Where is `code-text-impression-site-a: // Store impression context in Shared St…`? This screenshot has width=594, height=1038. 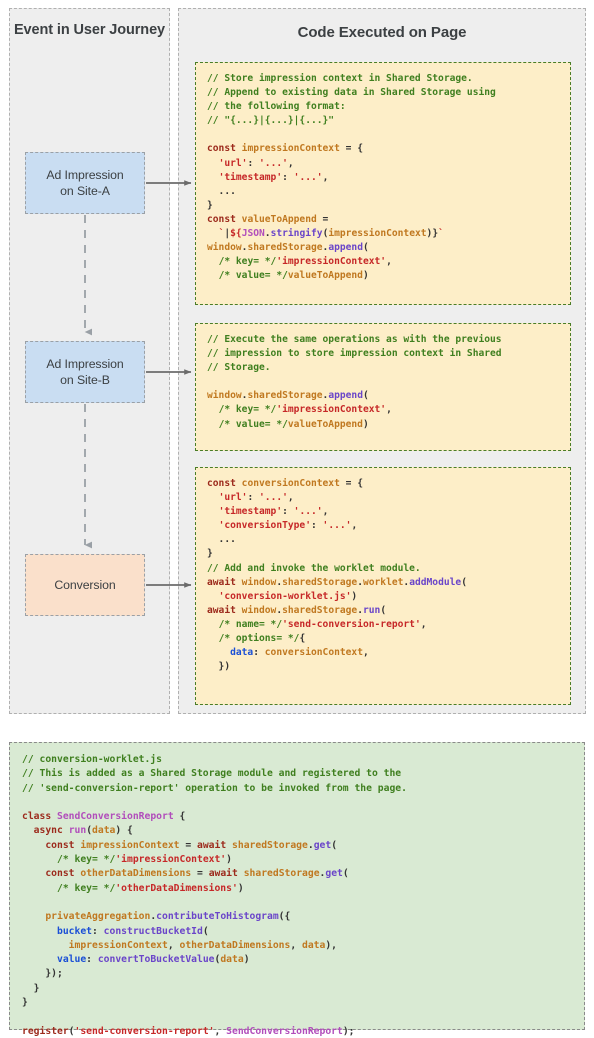 code-text-impression-site-a: // Store impression context in Shared St… is located at coordinates (351, 177).